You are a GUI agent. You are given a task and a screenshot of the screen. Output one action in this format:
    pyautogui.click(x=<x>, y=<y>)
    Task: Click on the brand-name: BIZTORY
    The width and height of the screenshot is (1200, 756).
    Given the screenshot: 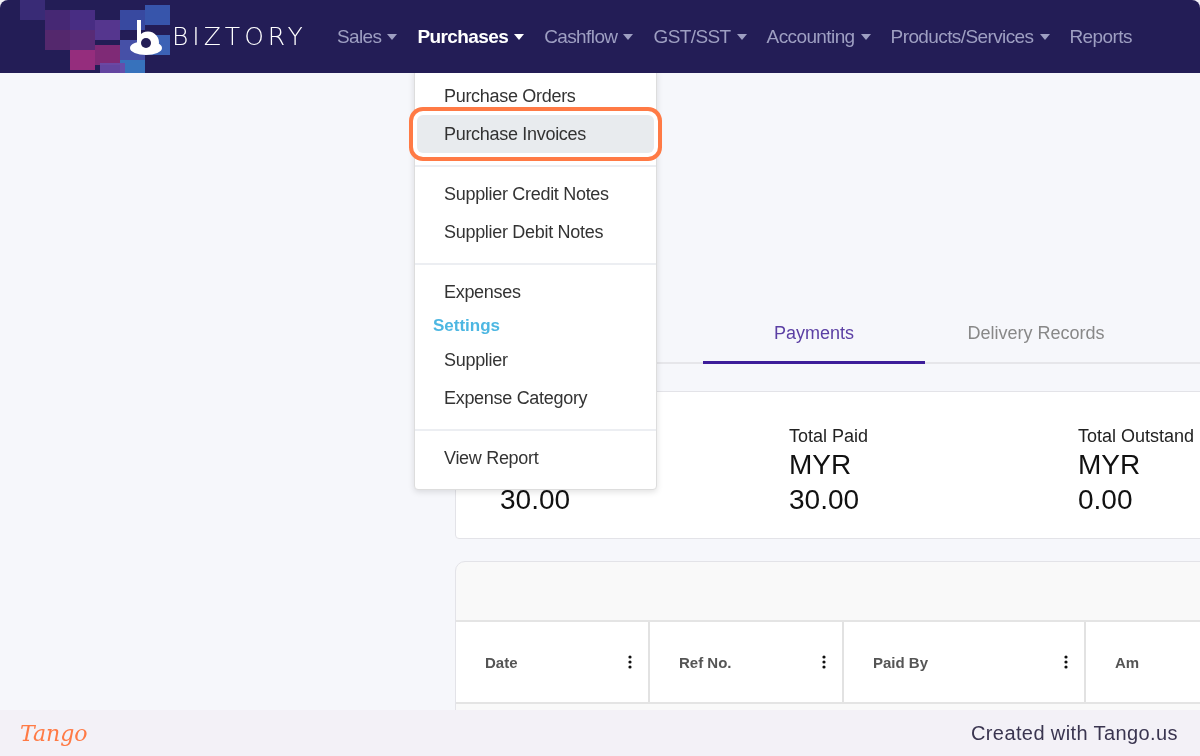 What is the action you would take?
    pyautogui.click(x=239, y=36)
    